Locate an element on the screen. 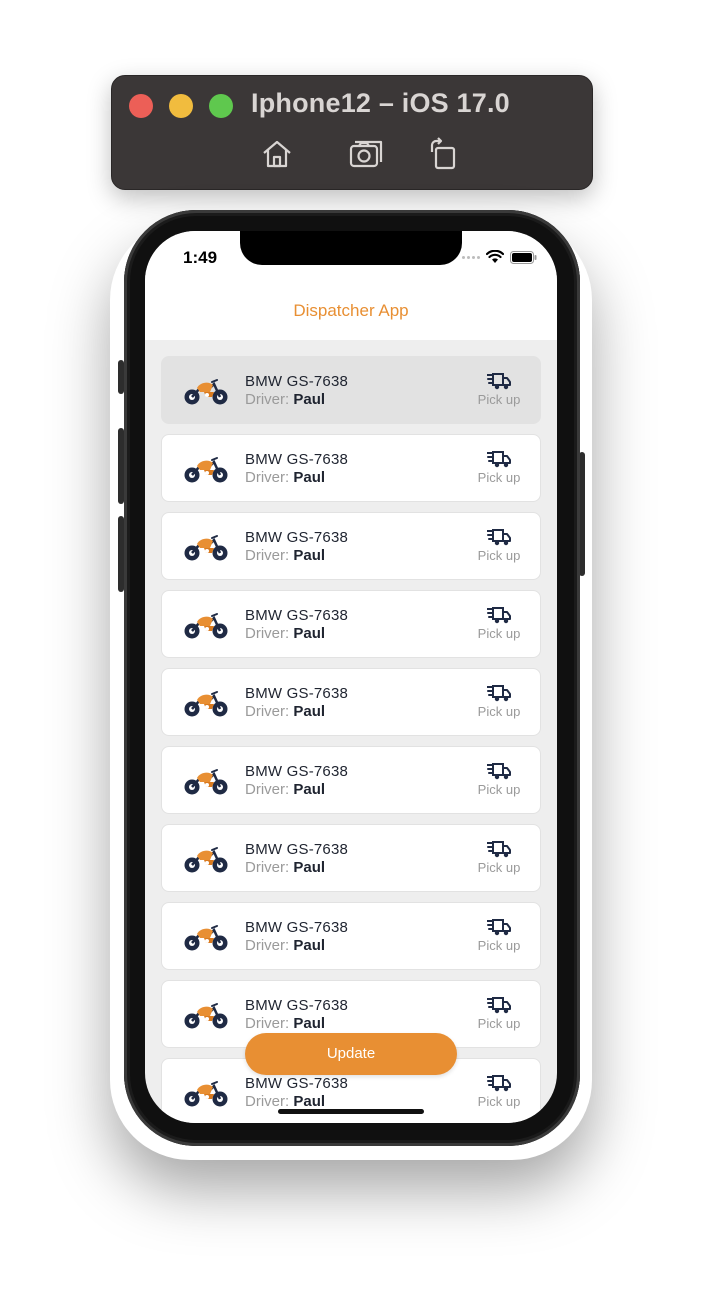 The image size is (702, 1296). rotate-icon is located at coordinates (443, 154).